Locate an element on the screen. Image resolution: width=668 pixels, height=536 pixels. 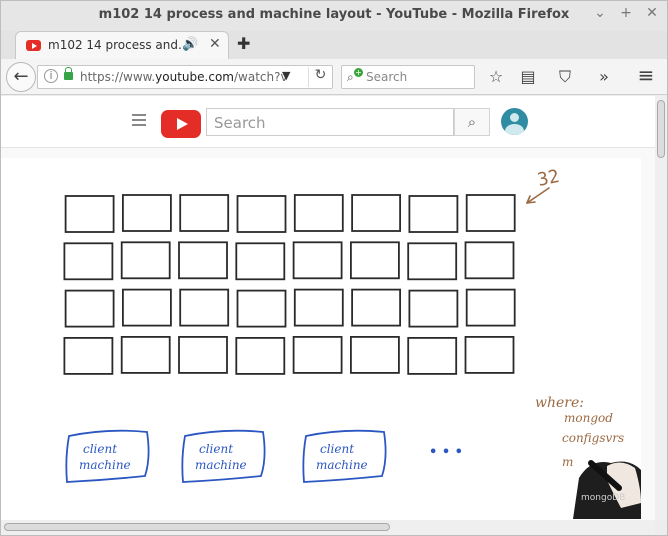
reading-list-icon: ▤ is located at coordinates (528, 76).